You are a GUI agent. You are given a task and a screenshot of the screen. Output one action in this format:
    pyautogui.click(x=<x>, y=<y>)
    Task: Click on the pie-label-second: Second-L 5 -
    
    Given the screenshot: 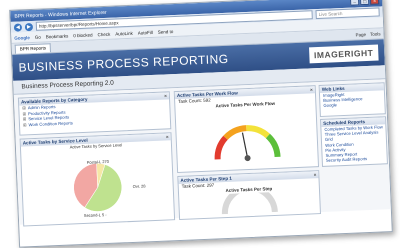 What is the action you would take?
    pyautogui.click(x=96, y=215)
    